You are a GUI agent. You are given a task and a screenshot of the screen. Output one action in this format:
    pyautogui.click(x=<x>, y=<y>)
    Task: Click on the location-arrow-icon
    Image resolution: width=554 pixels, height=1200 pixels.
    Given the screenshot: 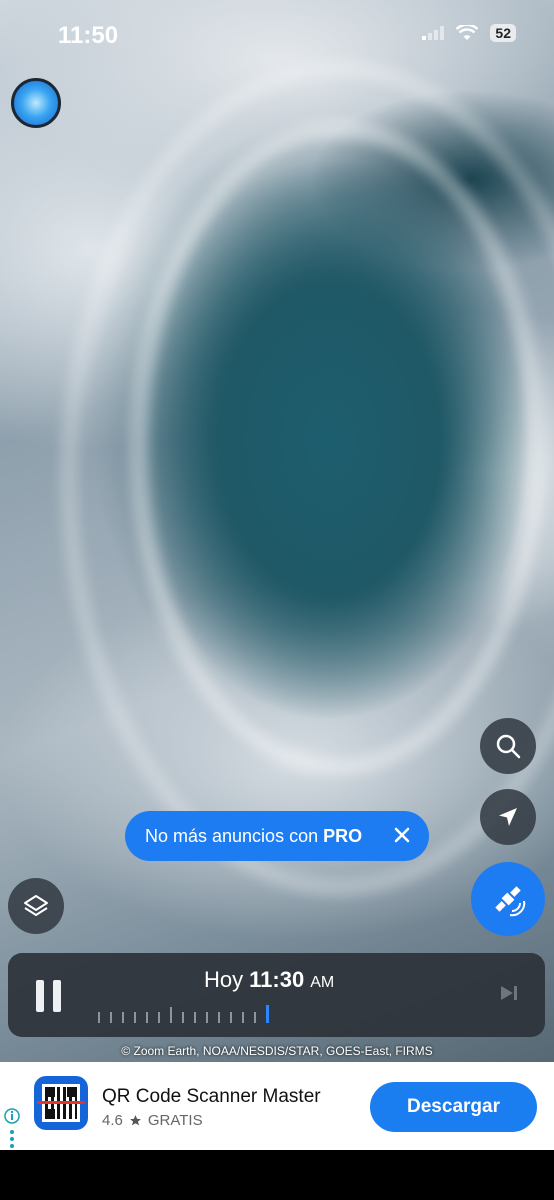 What is the action you would take?
    pyautogui.click(x=508, y=817)
    